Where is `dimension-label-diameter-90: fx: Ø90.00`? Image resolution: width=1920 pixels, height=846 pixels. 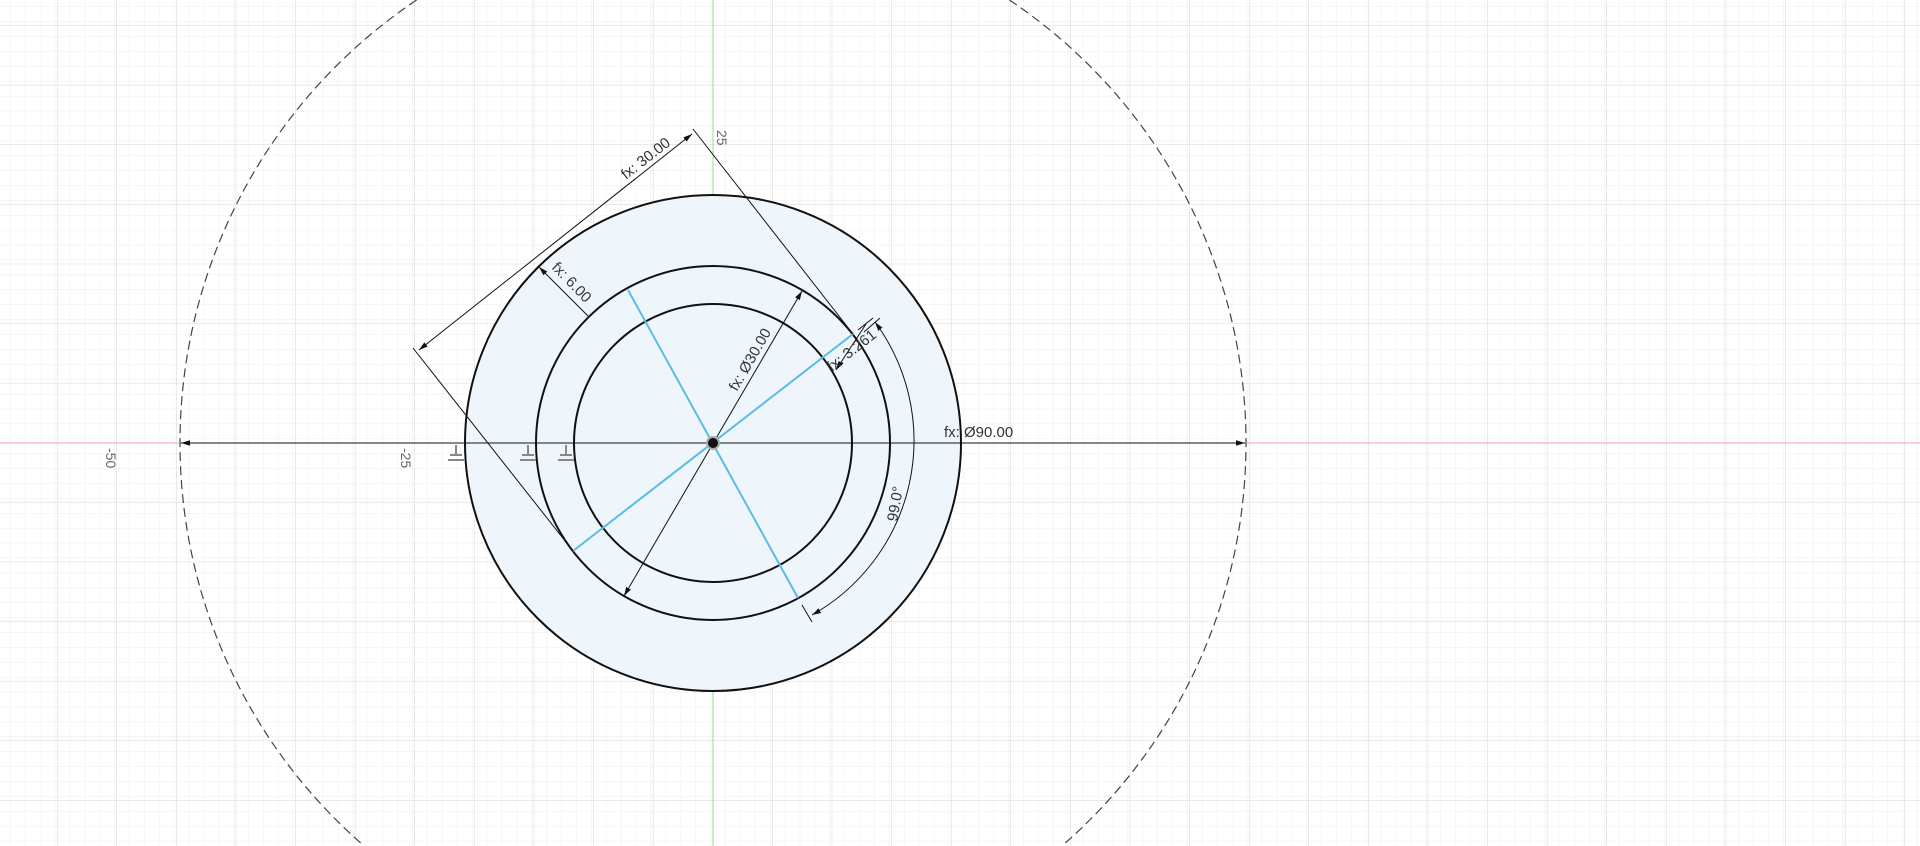 dimension-label-diameter-90: fx: Ø90.00 is located at coordinates (978, 432).